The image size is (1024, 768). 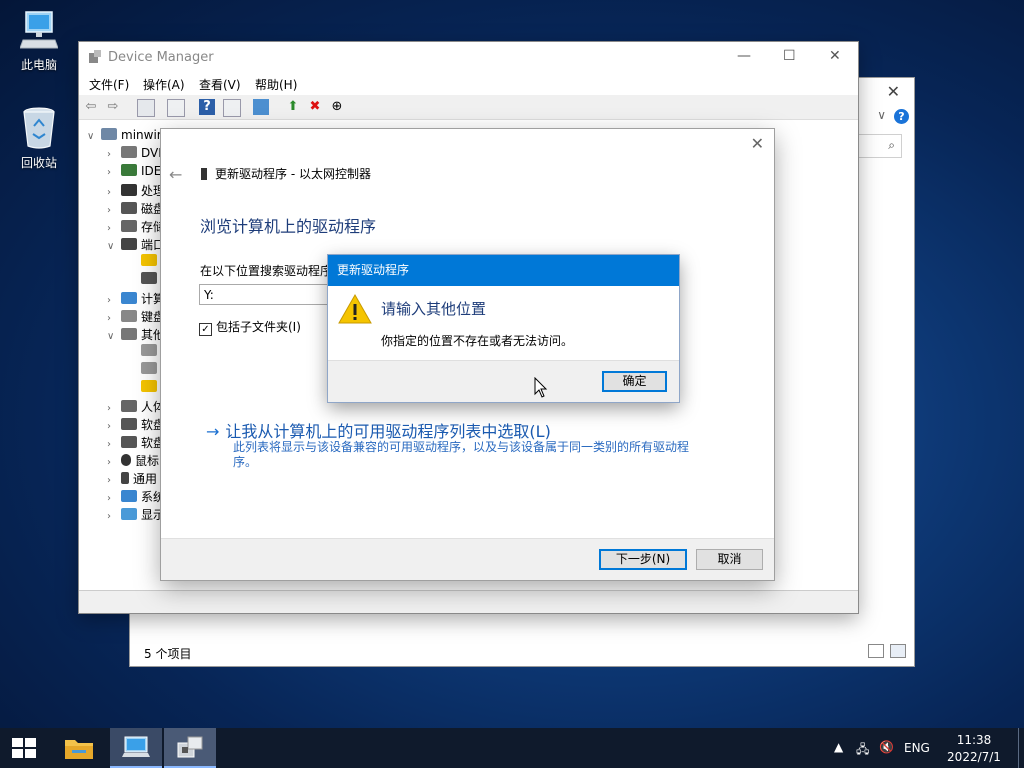 I want to click on dialog-footer: 确定, so click(x=503, y=381).